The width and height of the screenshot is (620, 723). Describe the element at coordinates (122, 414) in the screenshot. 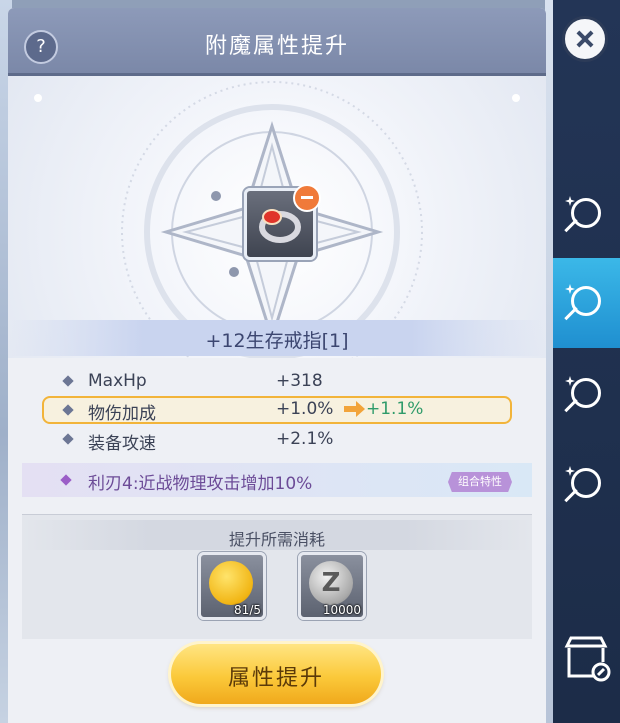

I see `attribute-name: 物伤加成` at that location.